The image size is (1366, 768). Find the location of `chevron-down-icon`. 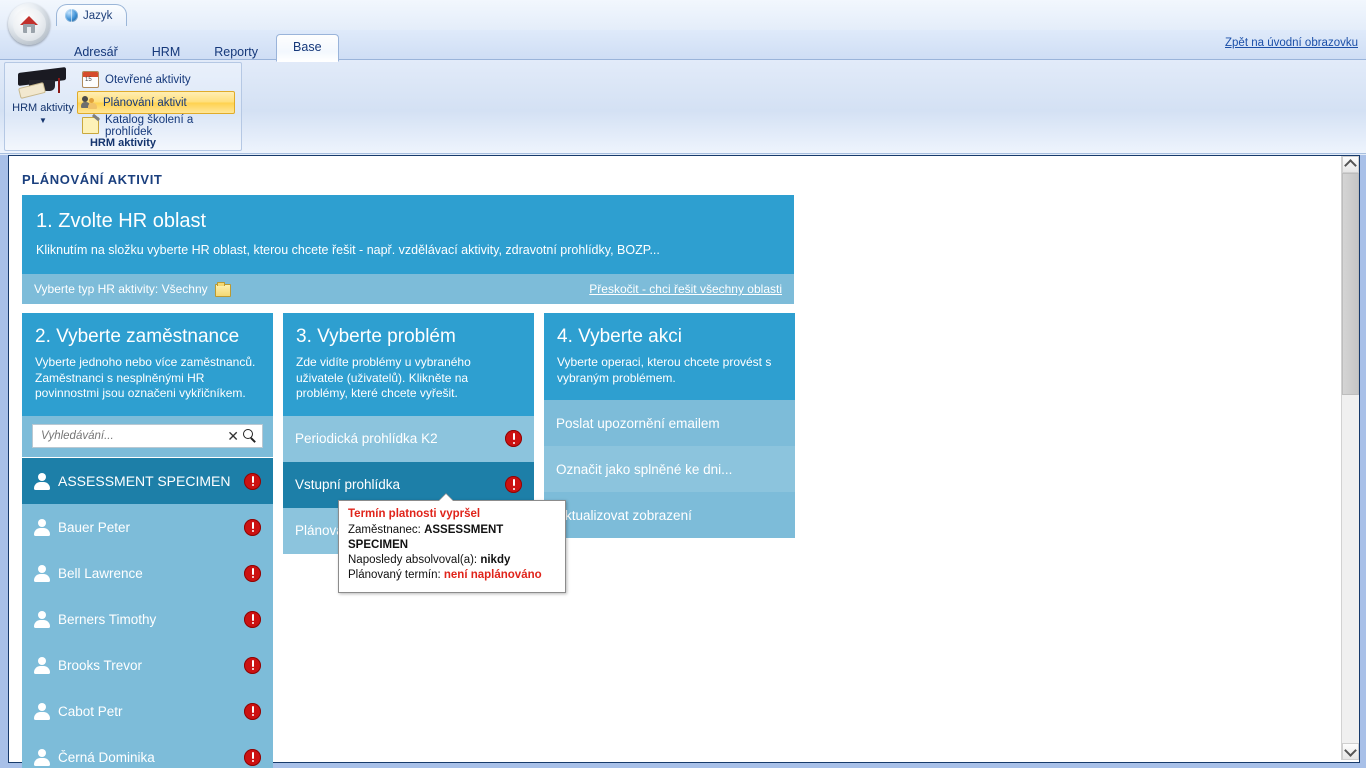

chevron-down-icon is located at coordinates (1350, 750).